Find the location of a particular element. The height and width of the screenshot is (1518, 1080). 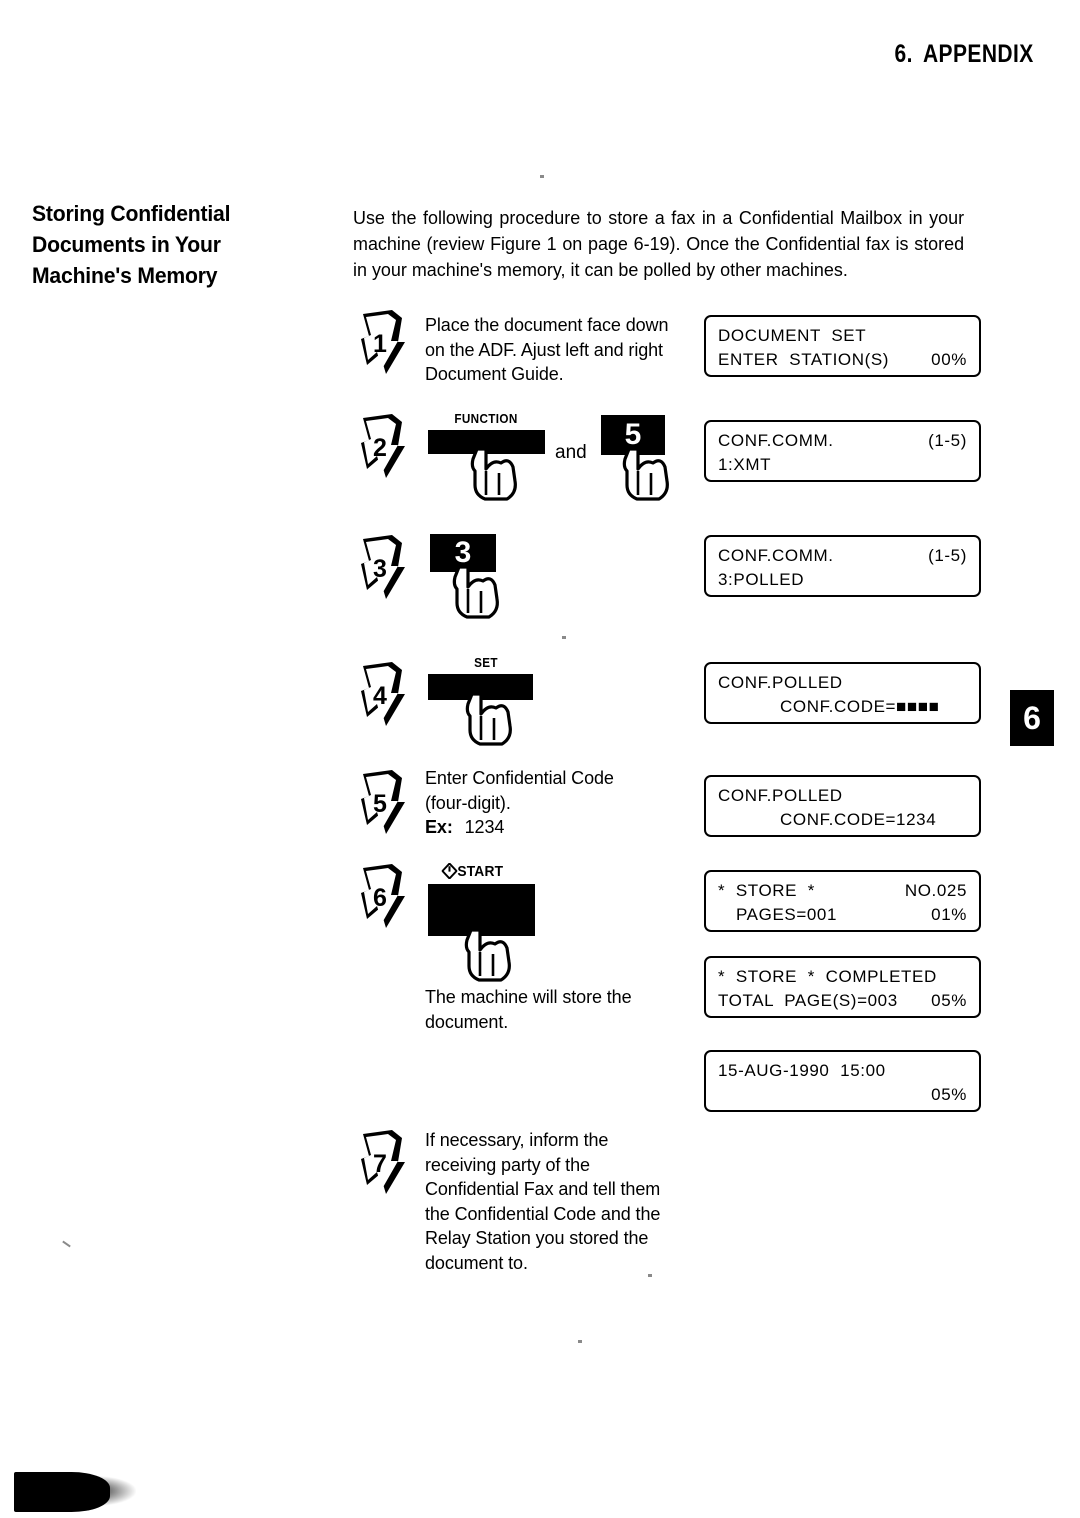

svg-text: 4 is located at coordinates (380, 696).